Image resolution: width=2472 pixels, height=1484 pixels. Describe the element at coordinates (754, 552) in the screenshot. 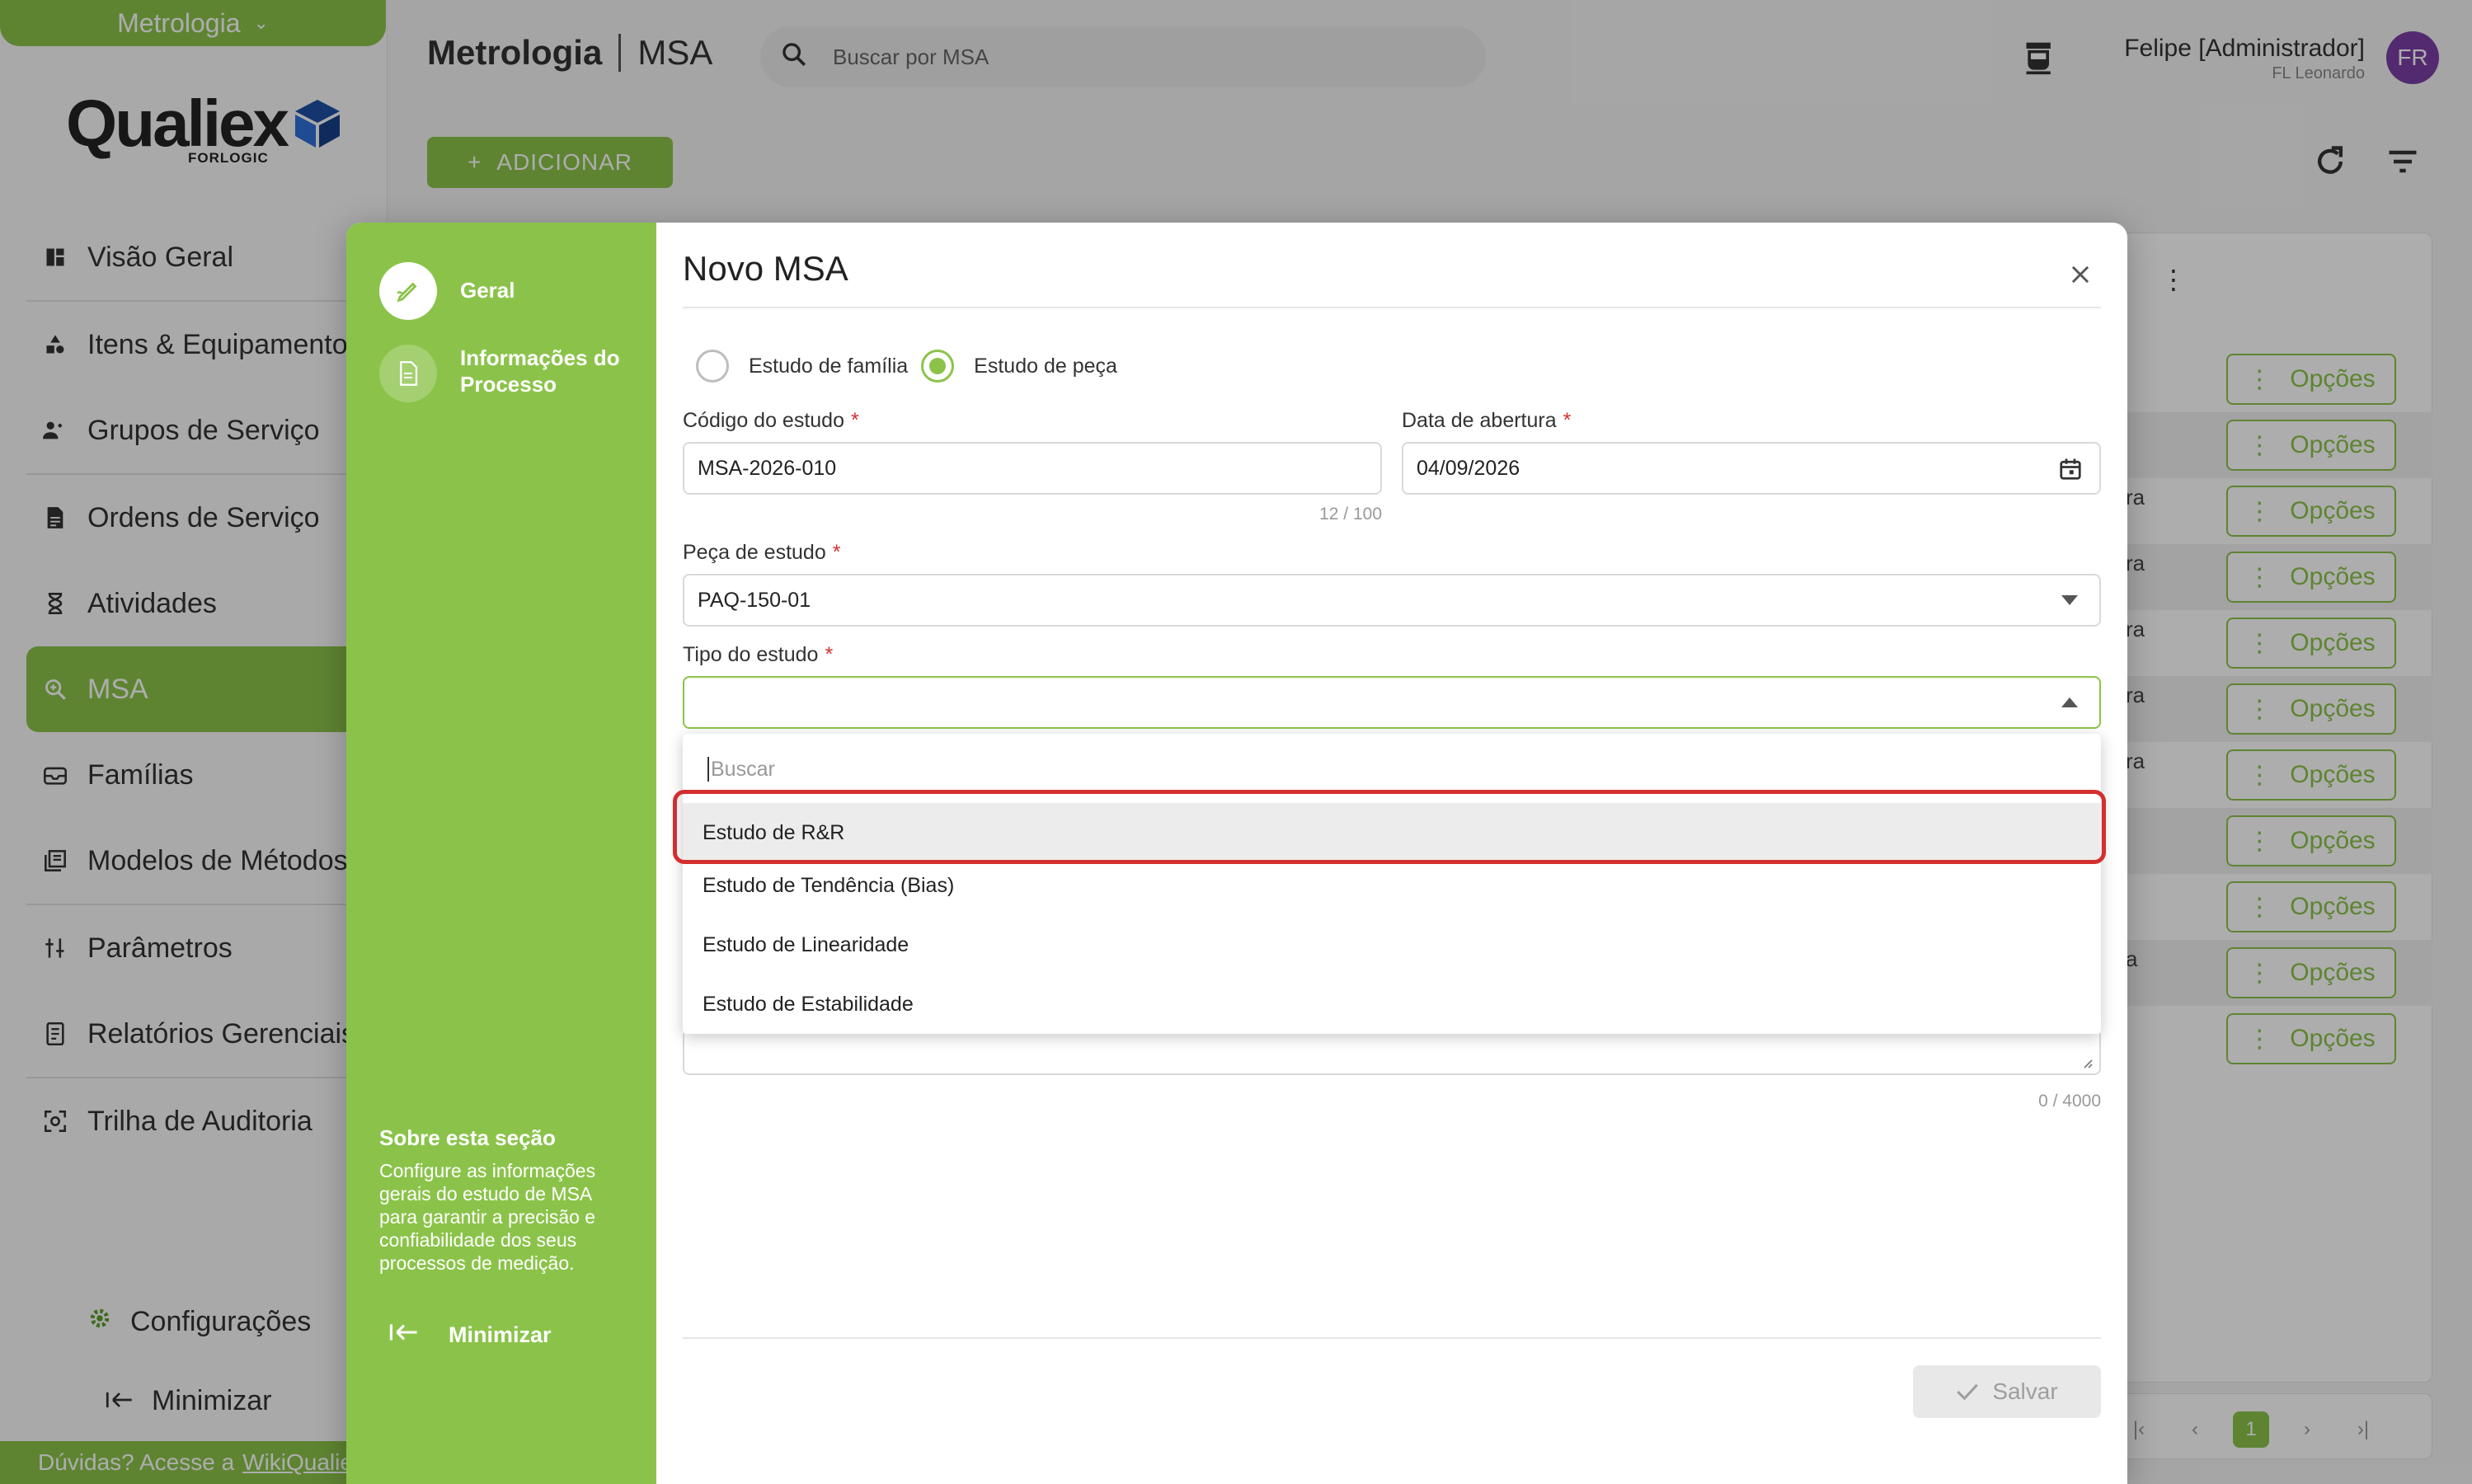

I see `part-label-text: Peça de estudo` at that location.